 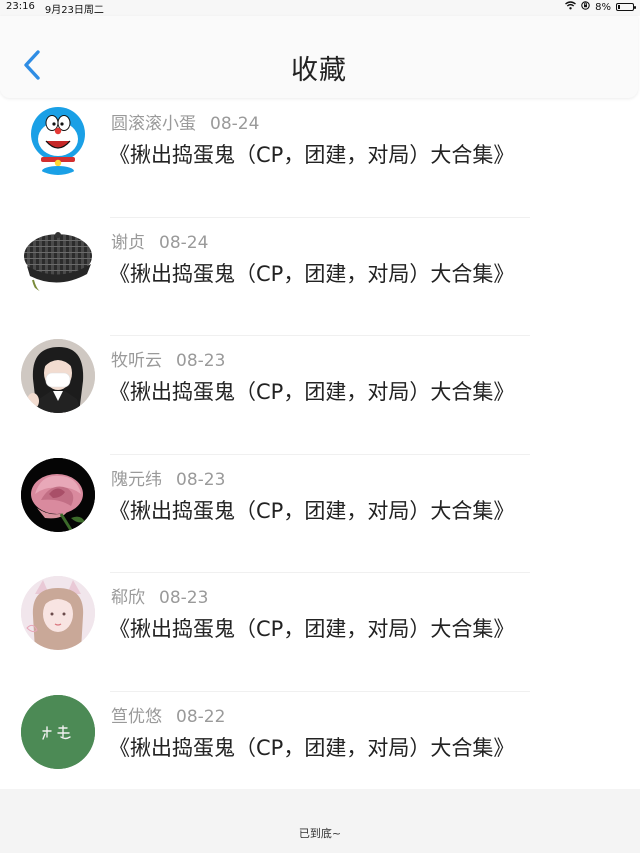 I want to click on status-time: 23:16, so click(x=20, y=6).